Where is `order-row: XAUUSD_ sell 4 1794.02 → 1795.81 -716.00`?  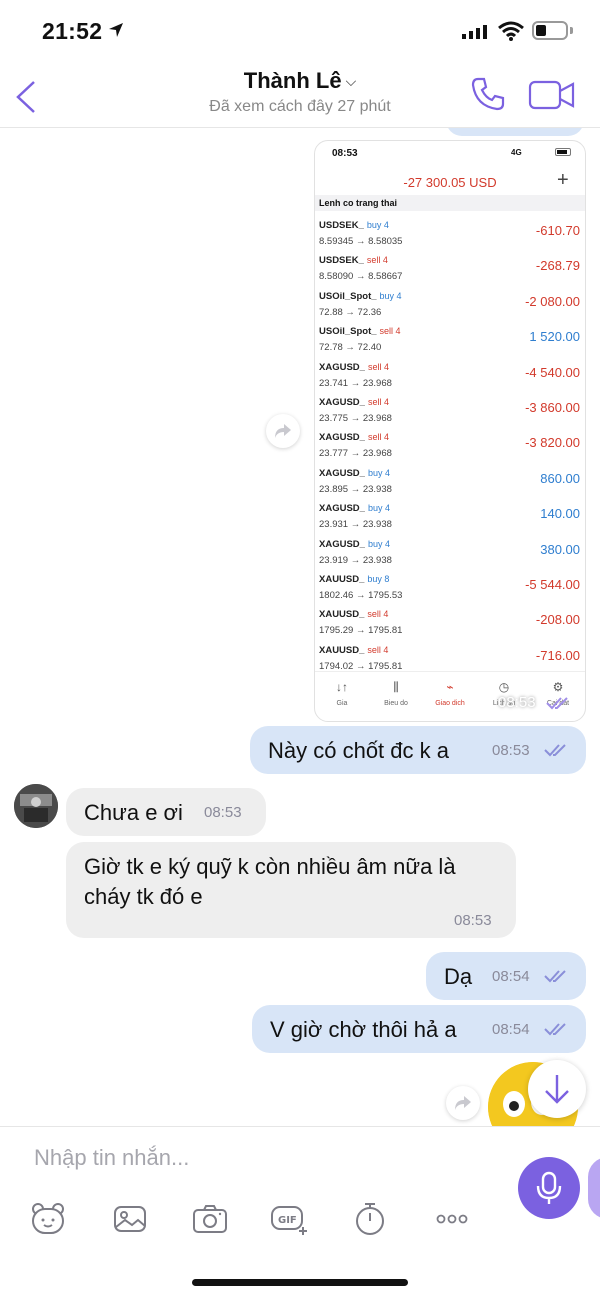
order-row: XAUUSD_ sell 4 1794.02 → 1795.81 -716.00 is located at coordinates (450, 655).